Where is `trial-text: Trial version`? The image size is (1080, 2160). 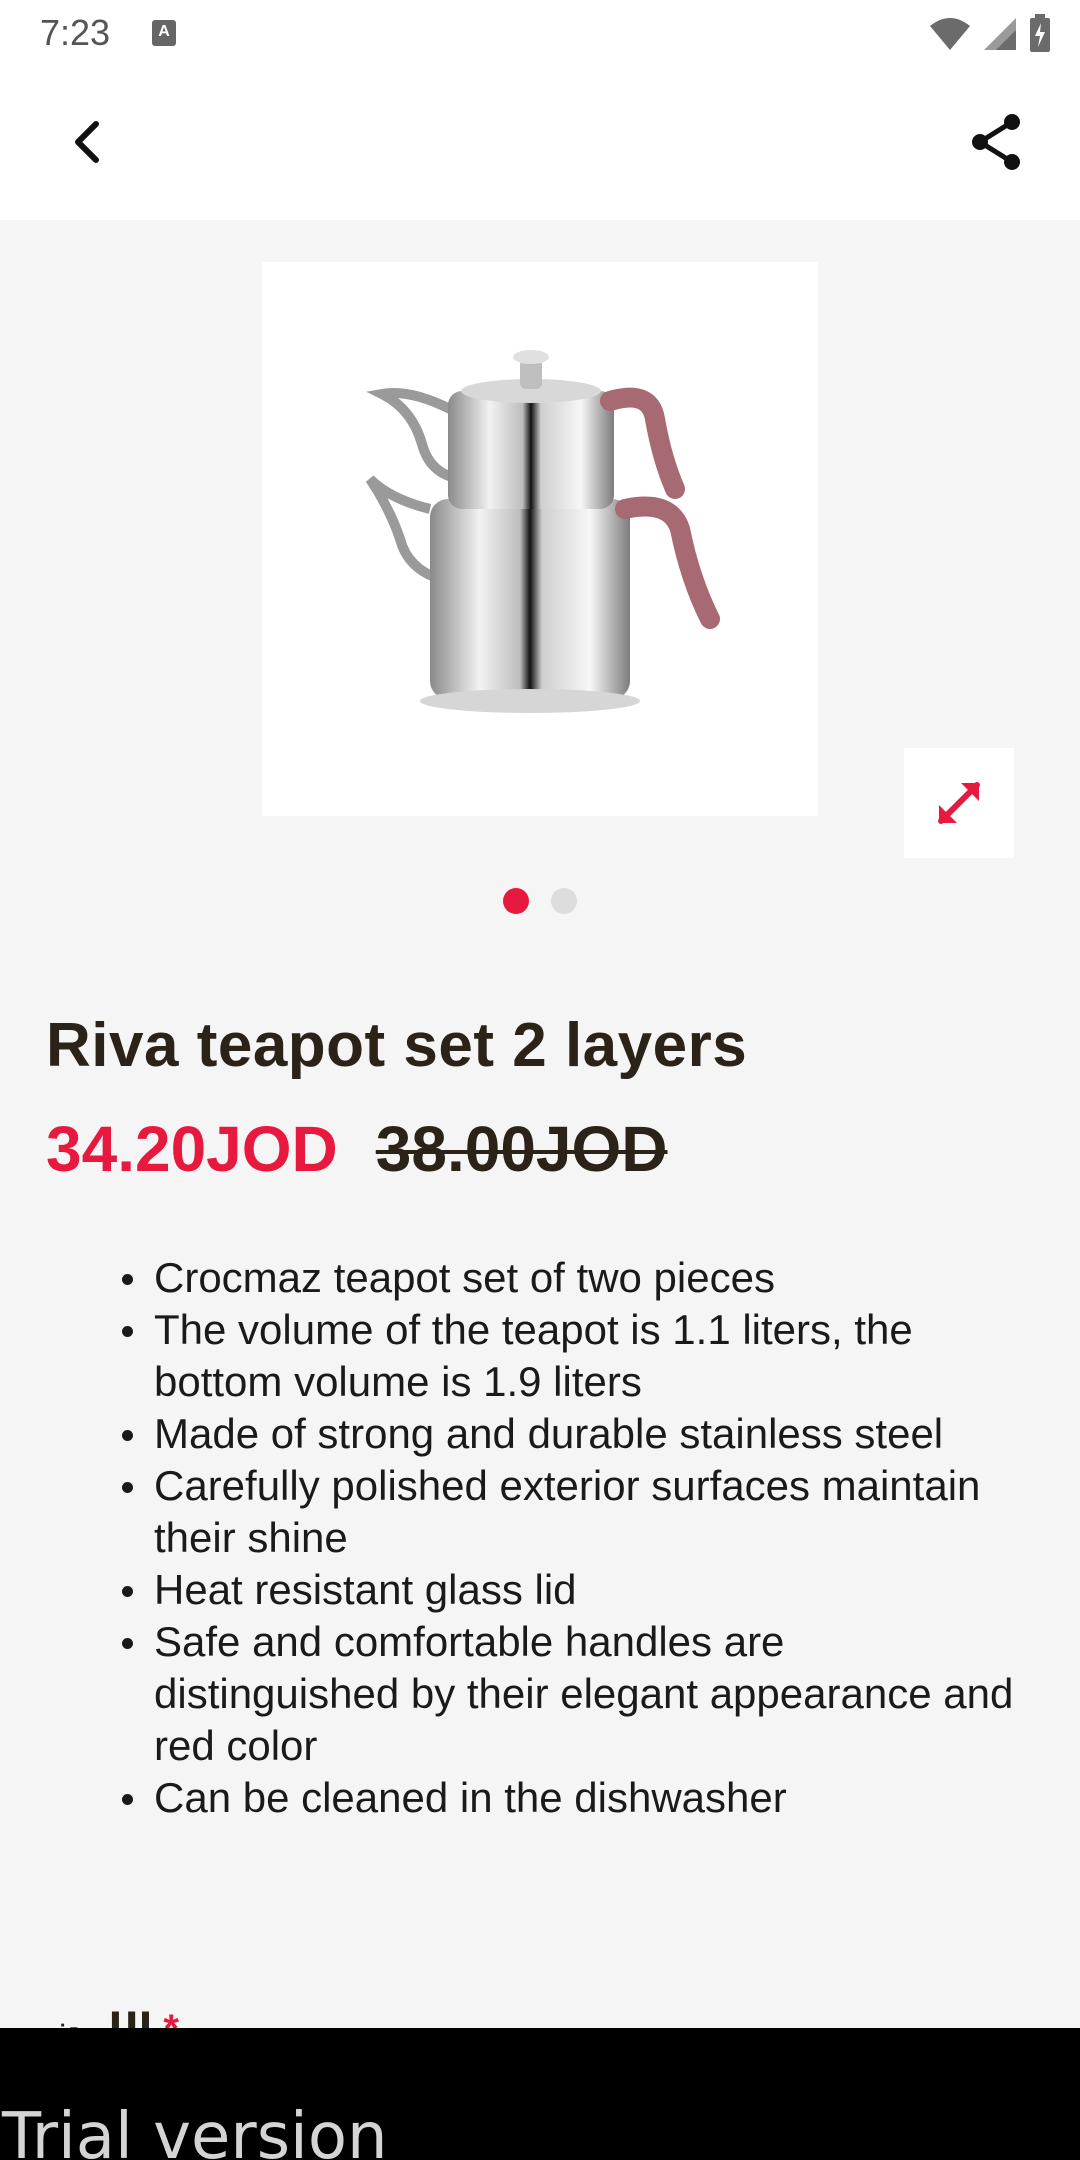 trial-text: Trial version is located at coordinates (195, 2130).